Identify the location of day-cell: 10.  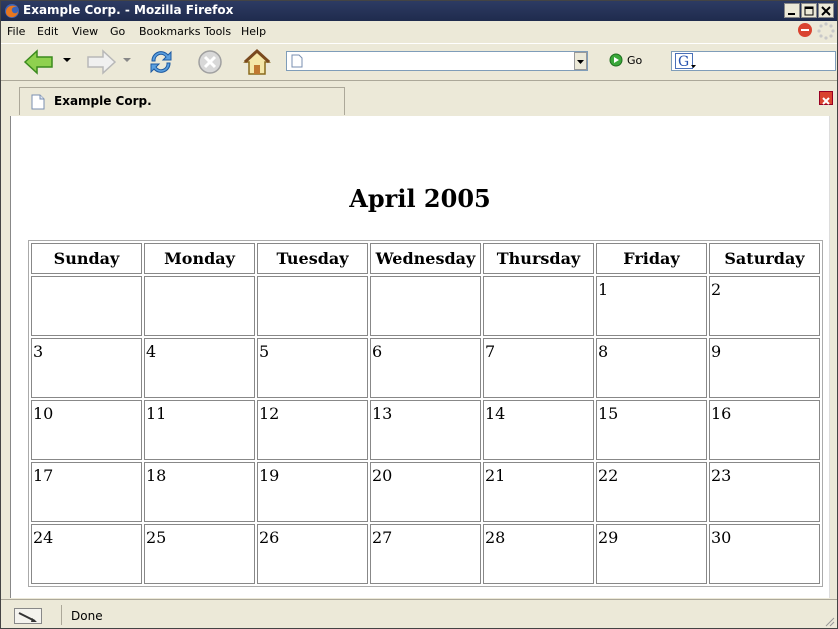
(86, 430).